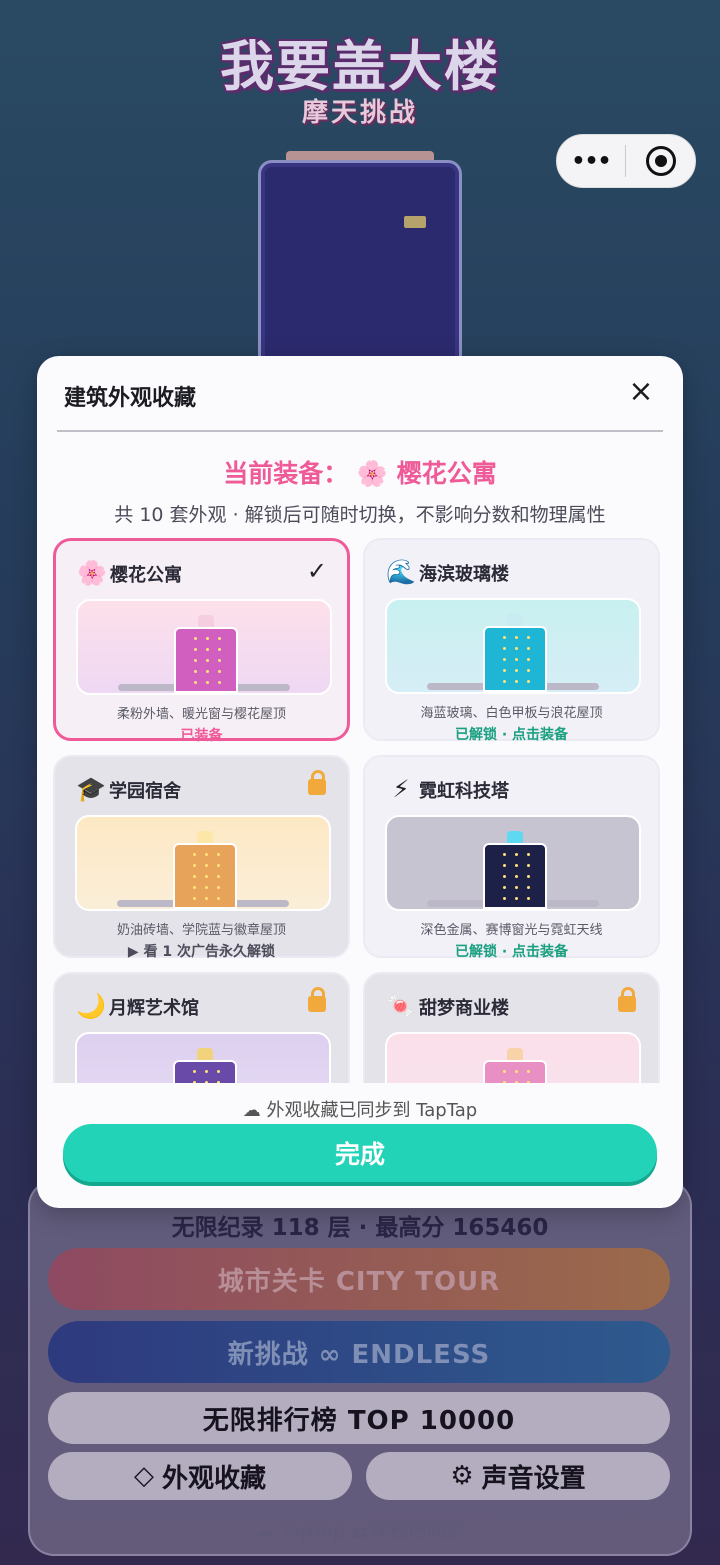 Image resolution: width=720 pixels, height=1565 pixels. What do you see at coordinates (154, 1008) in the screenshot?
I see `skin-name: 月辉艺术馆` at bounding box center [154, 1008].